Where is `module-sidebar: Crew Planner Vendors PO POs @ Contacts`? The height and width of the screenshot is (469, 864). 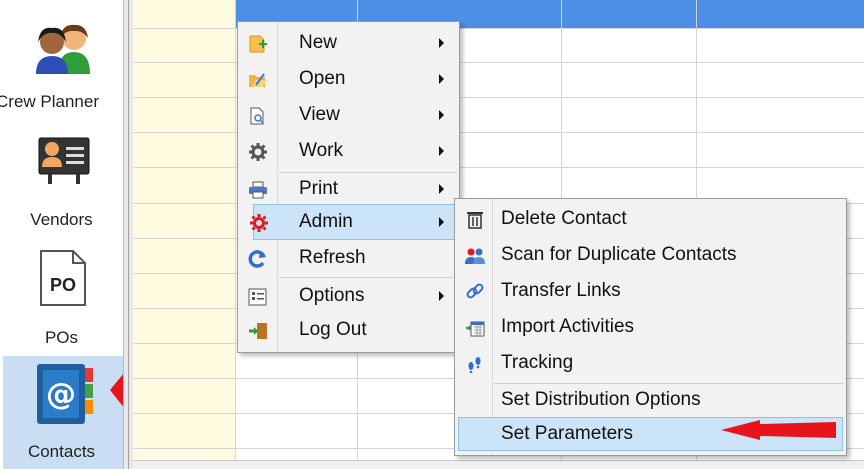 module-sidebar: Crew Planner Vendors PO POs @ Contacts is located at coordinates (61, 234).